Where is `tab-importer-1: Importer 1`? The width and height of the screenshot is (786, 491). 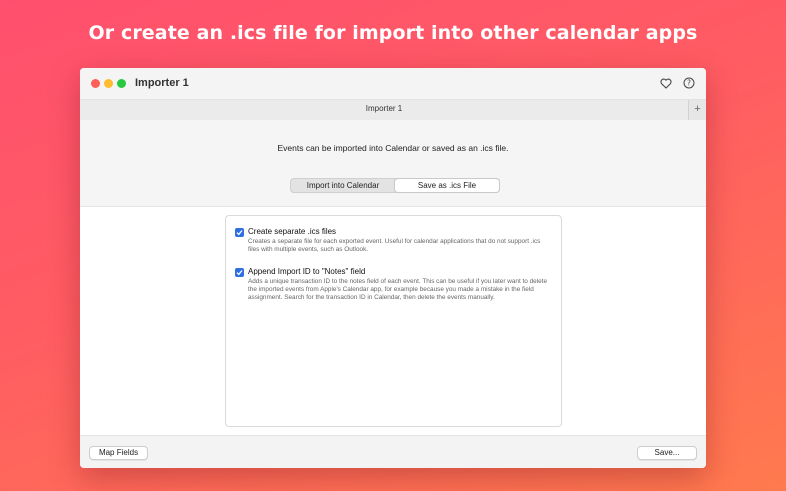
tab-importer-1: Importer 1 is located at coordinates (384, 108).